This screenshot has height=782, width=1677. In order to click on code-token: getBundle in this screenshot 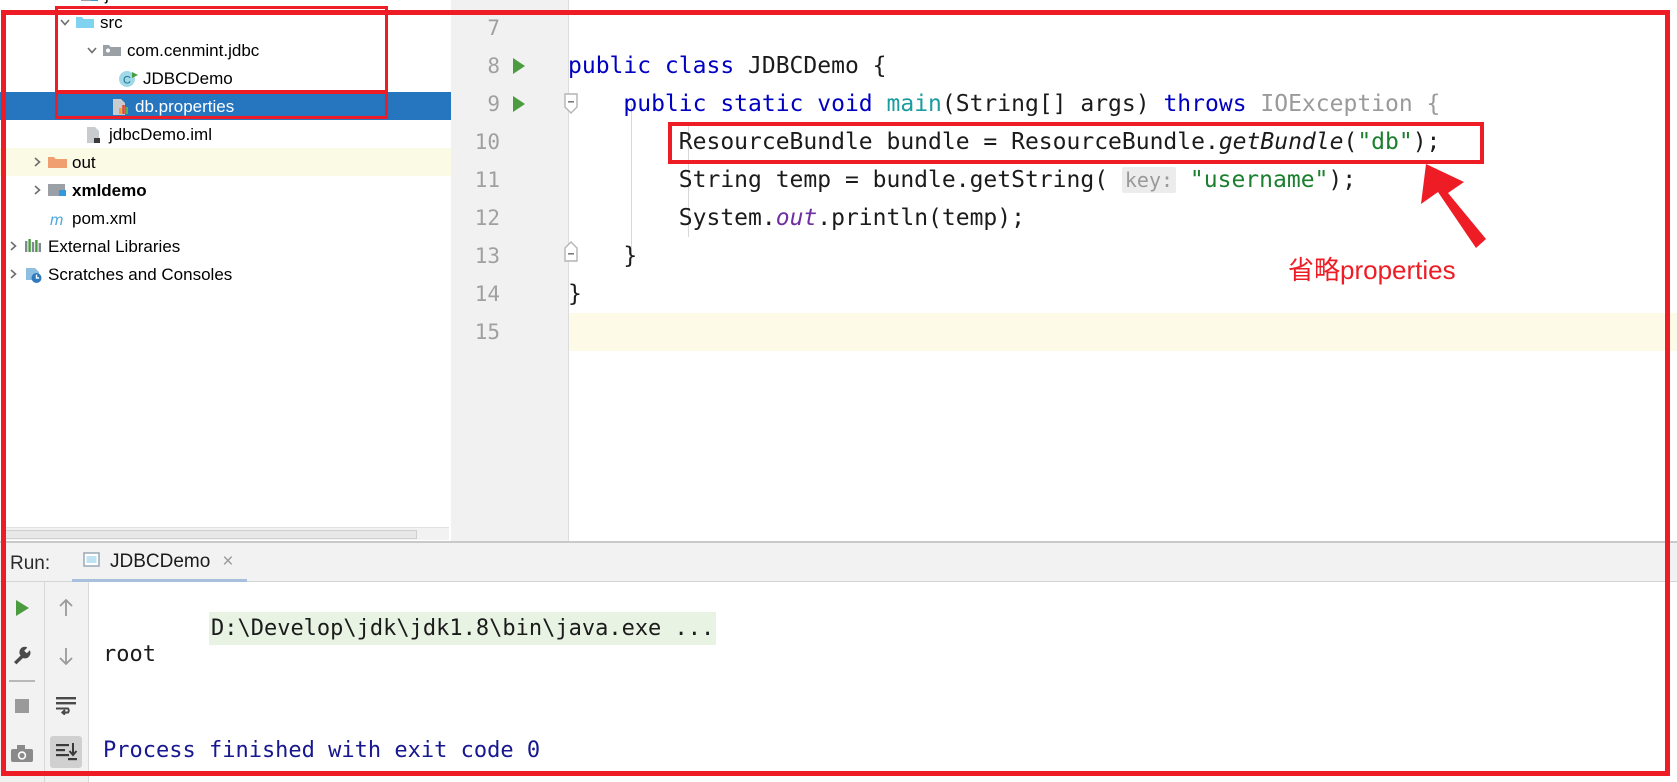, I will do `click(1281, 142)`.